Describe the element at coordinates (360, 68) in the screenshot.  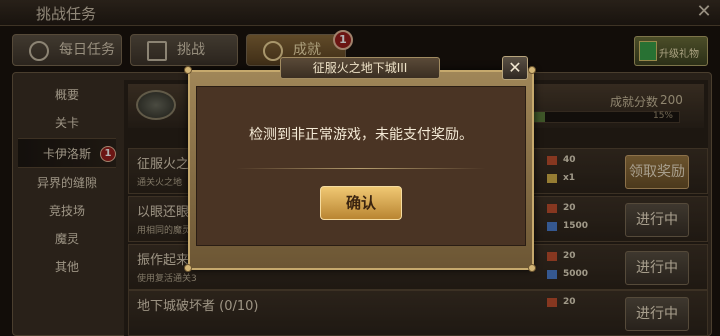
I see `dialog-title: 征服火之地下城III` at that location.